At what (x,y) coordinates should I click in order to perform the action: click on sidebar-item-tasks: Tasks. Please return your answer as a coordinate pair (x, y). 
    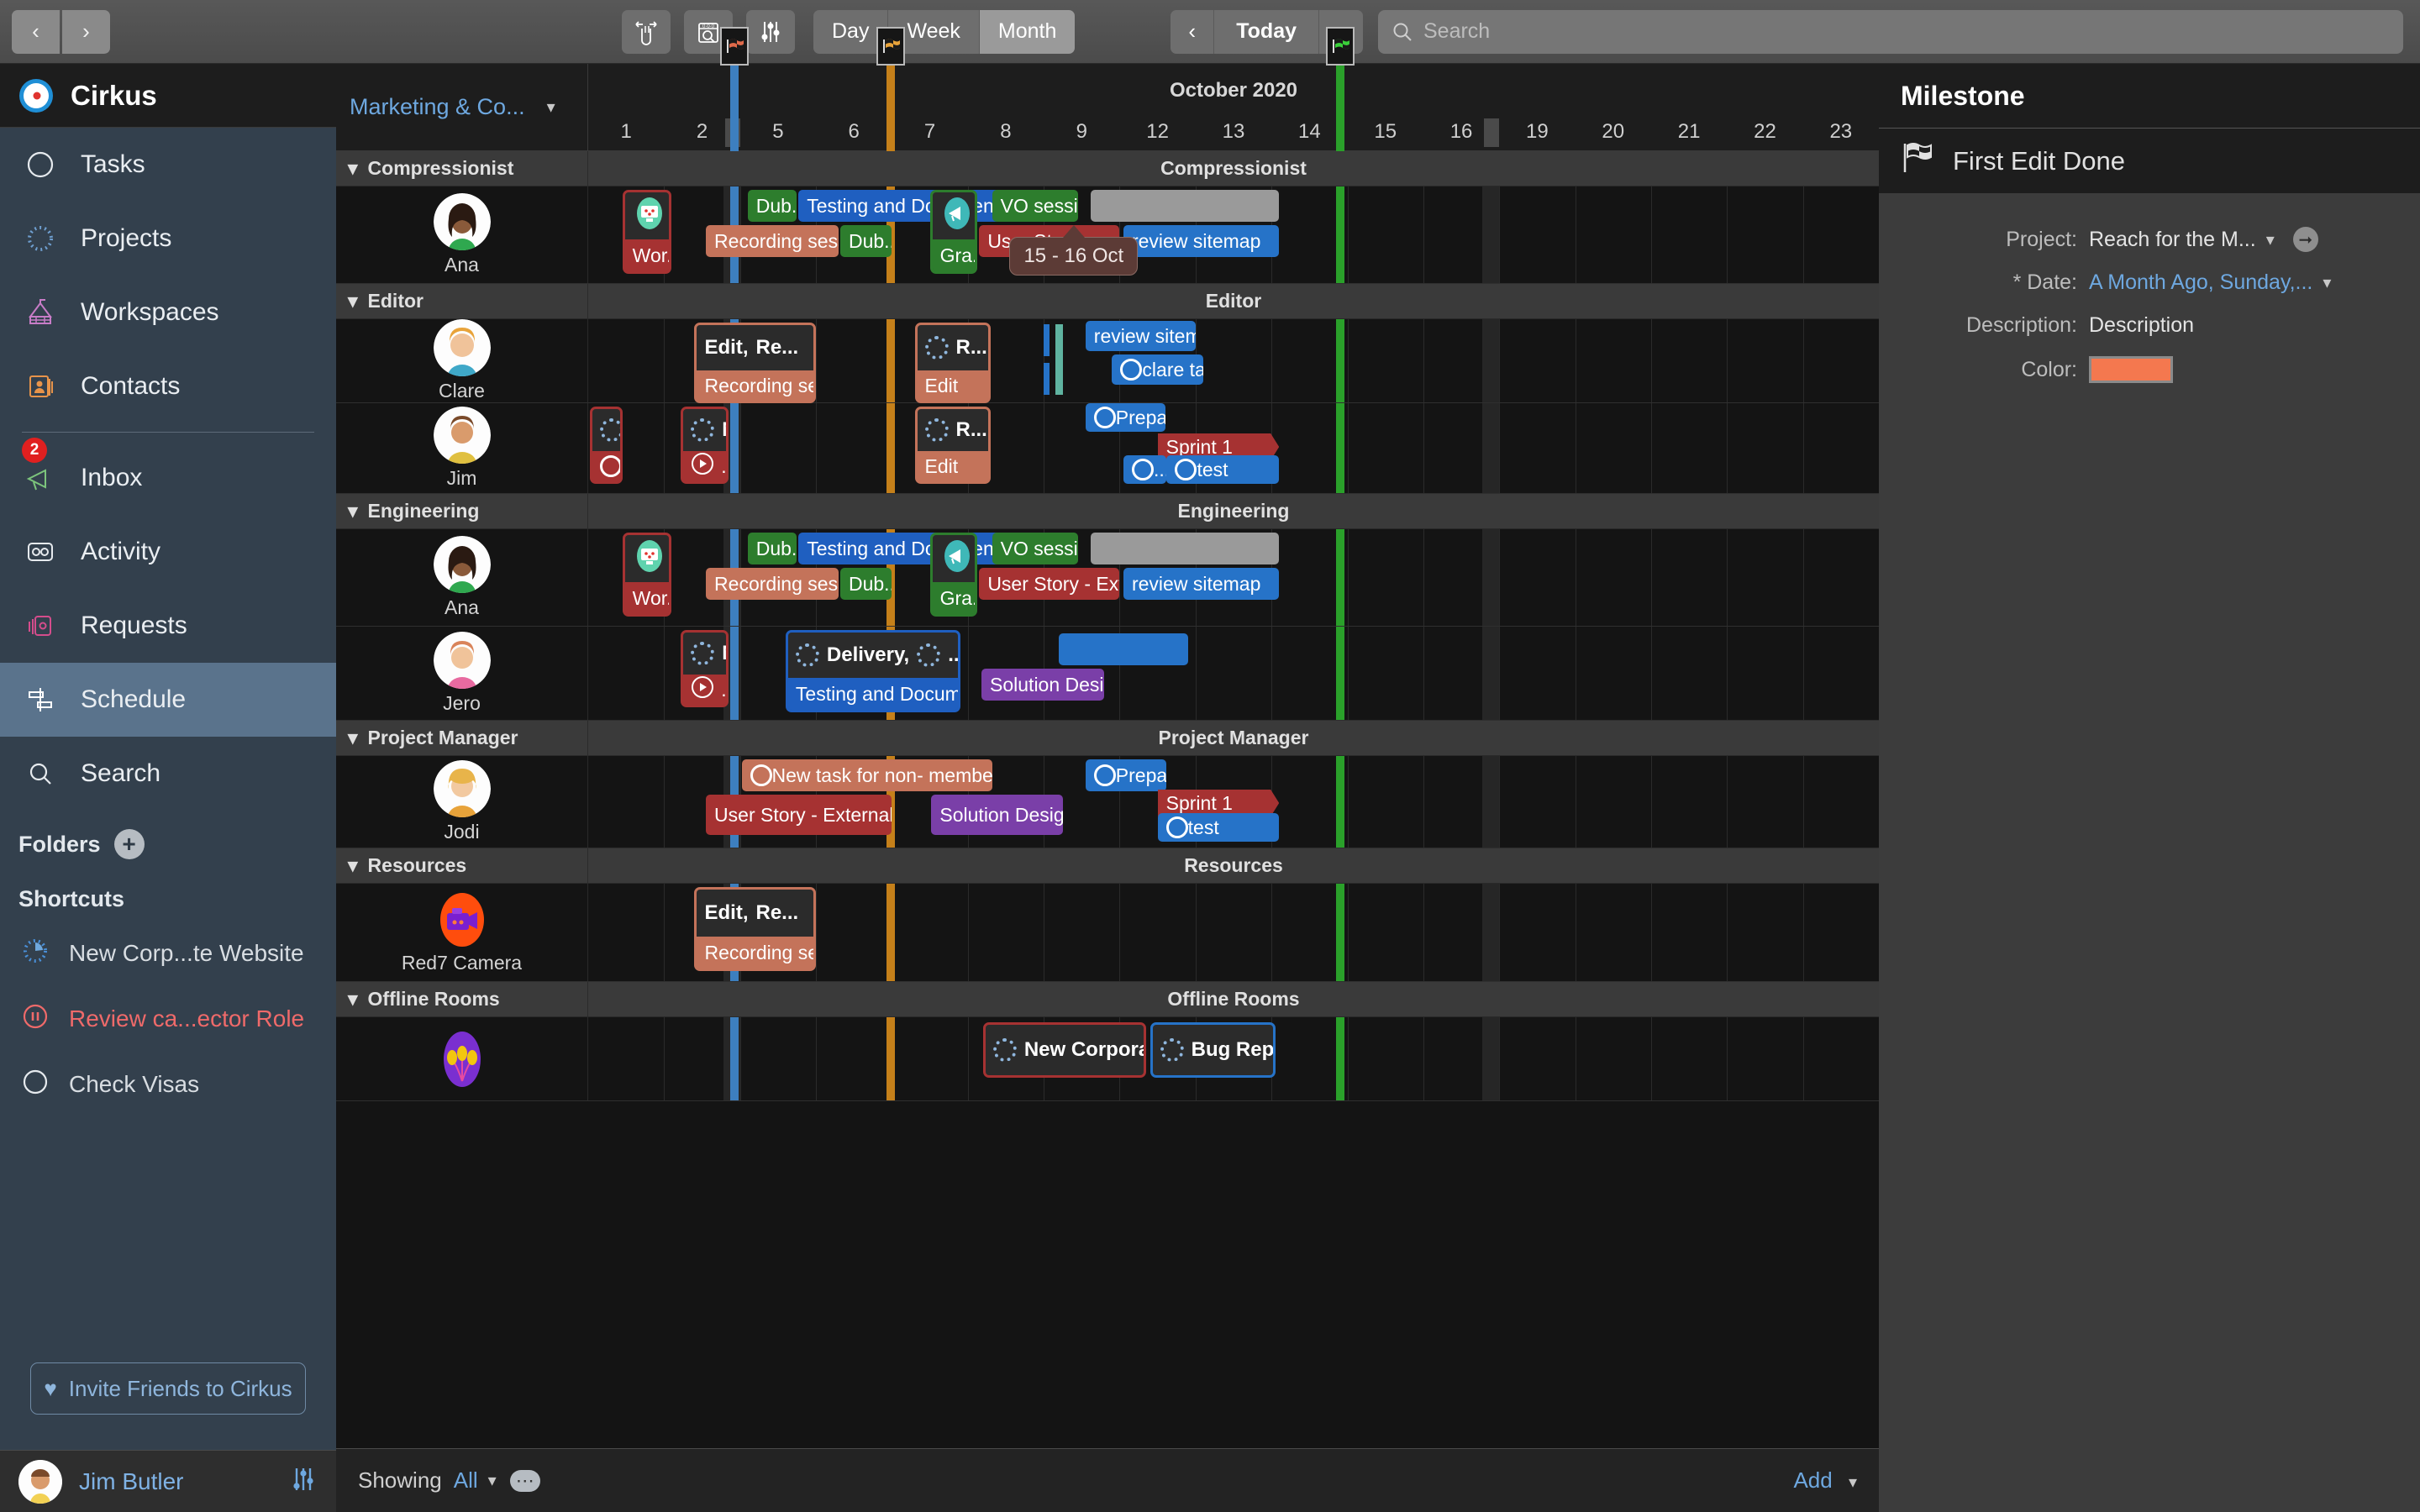
    Looking at the image, I should click on (168, 165).